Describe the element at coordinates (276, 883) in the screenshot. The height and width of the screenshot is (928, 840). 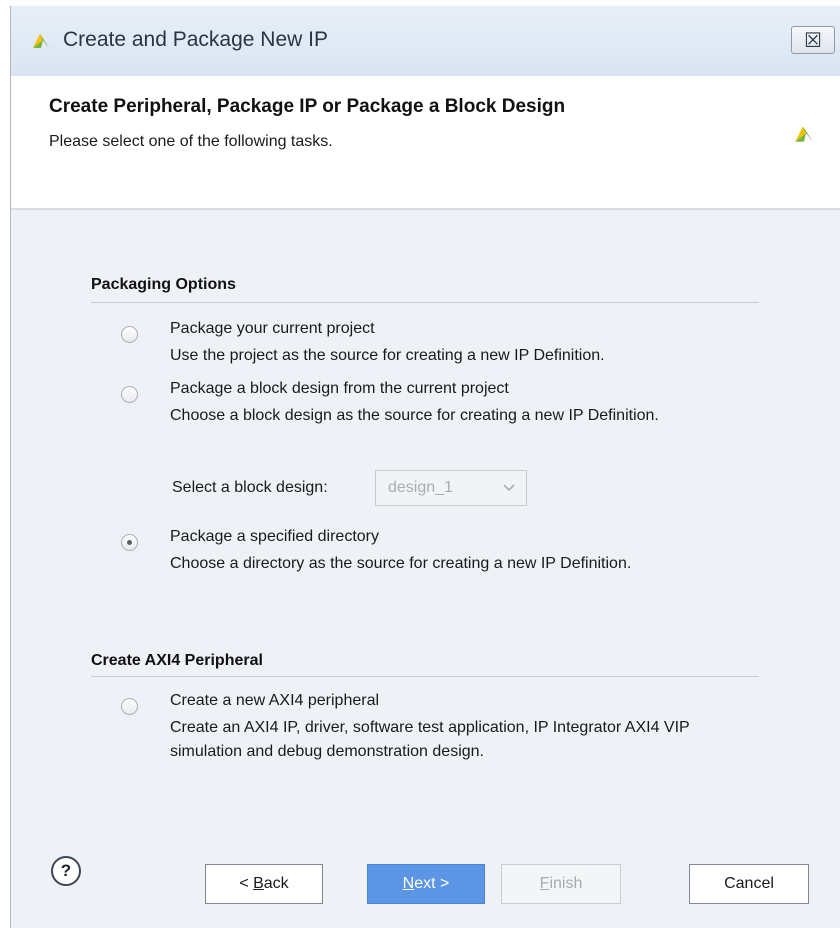
I see `back-label-rest: ack` at that location.